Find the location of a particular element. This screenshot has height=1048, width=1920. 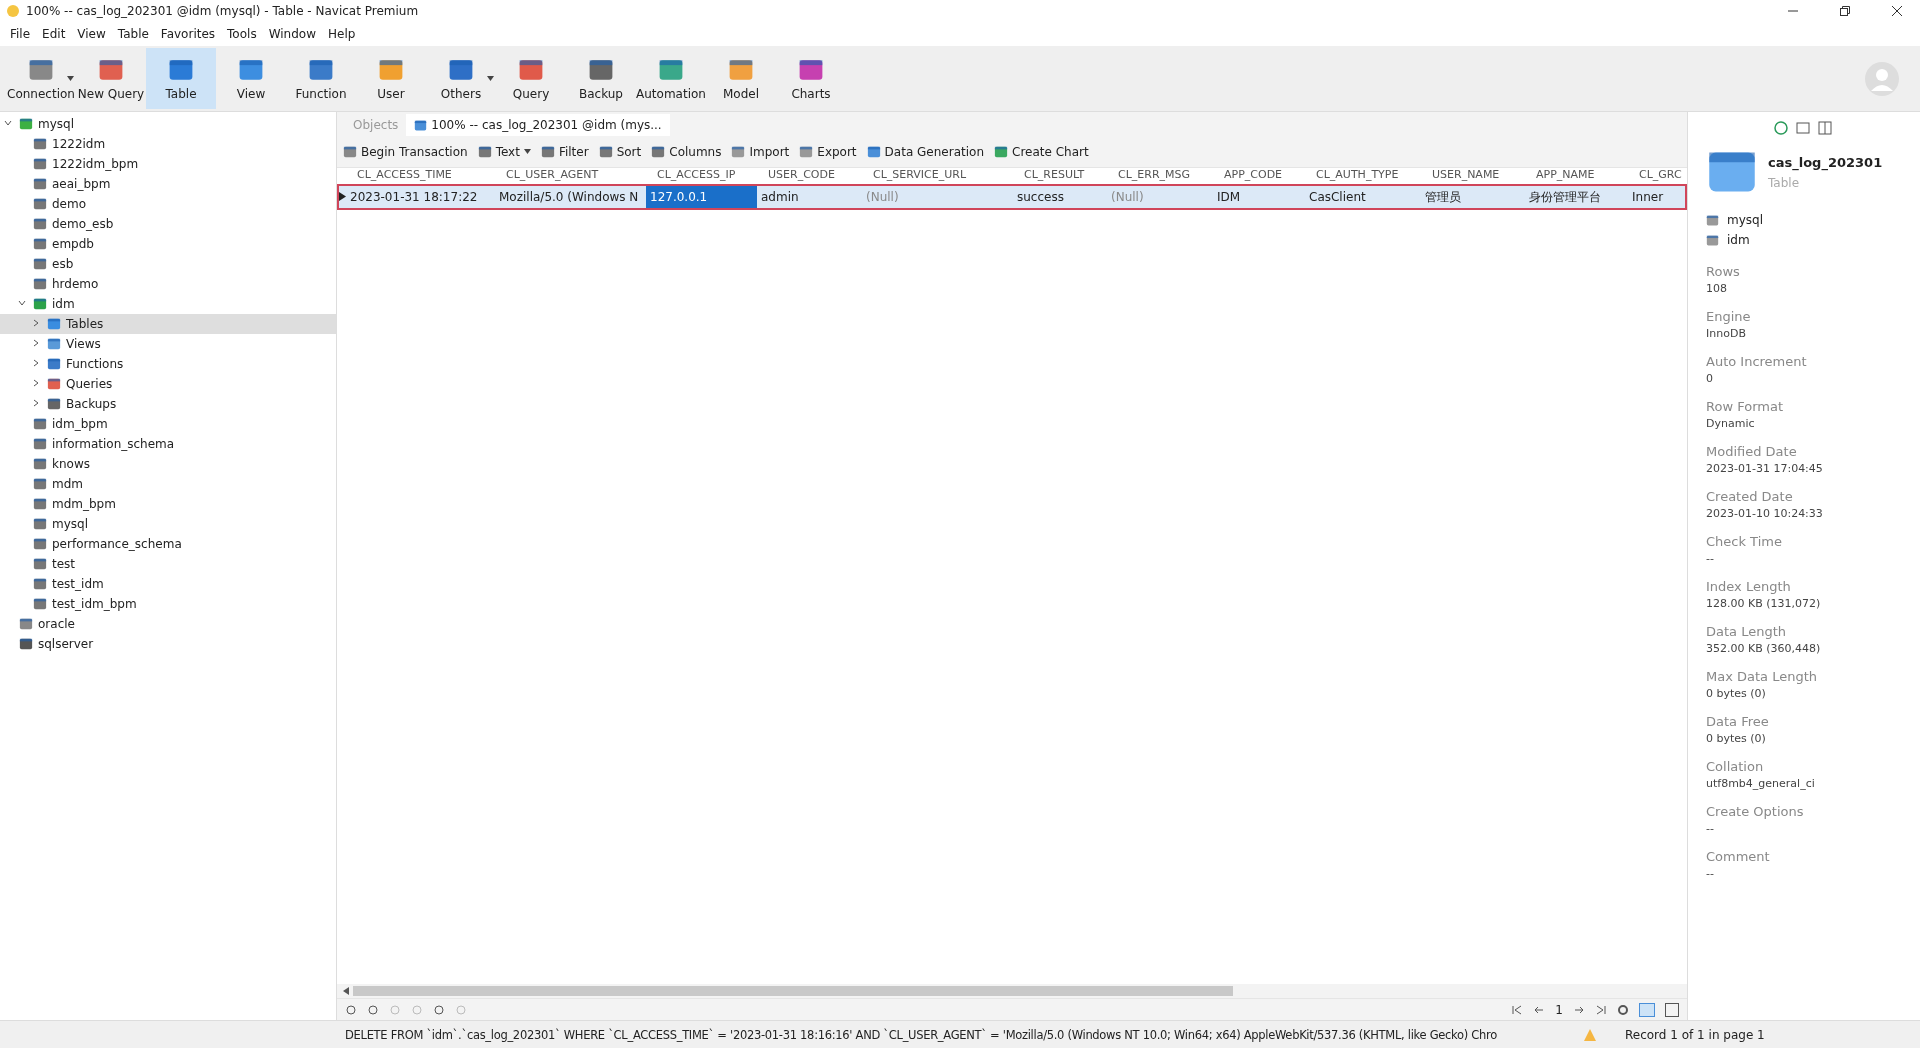

column-header: USER_CODE is located at coordinates (816, 177).